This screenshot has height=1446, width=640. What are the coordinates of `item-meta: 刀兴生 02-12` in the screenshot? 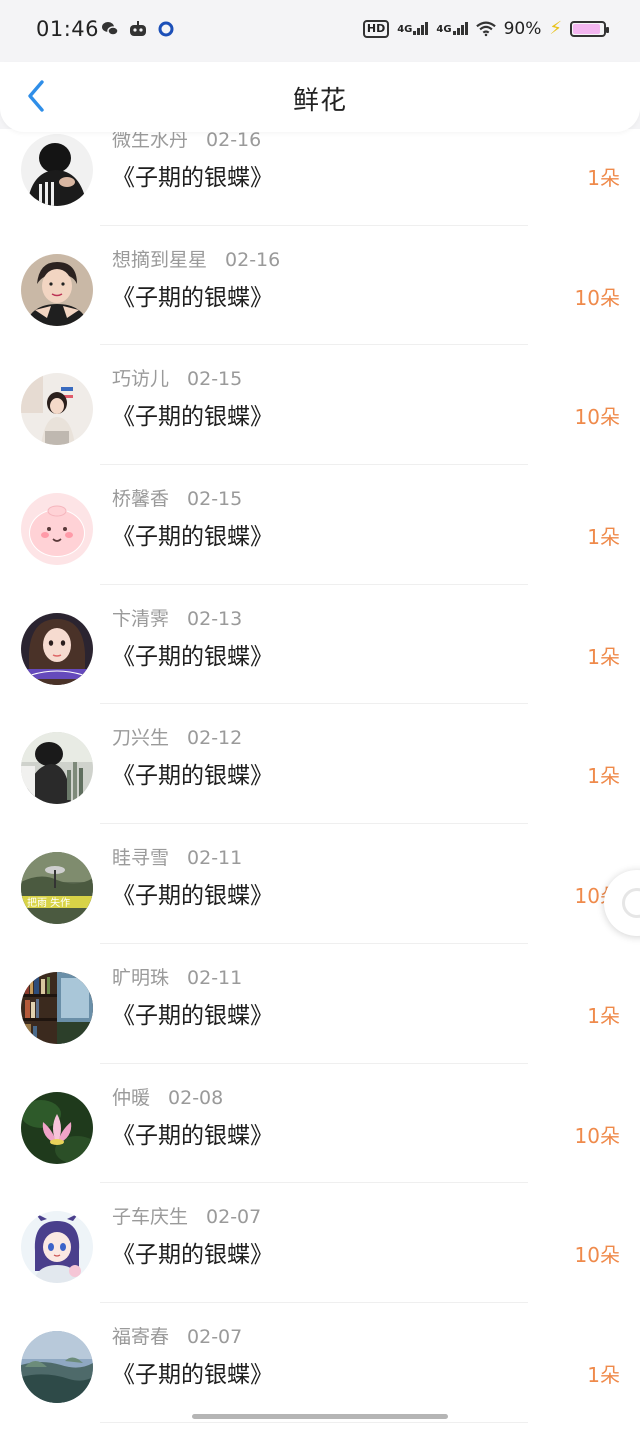 It's located at (177, 736).